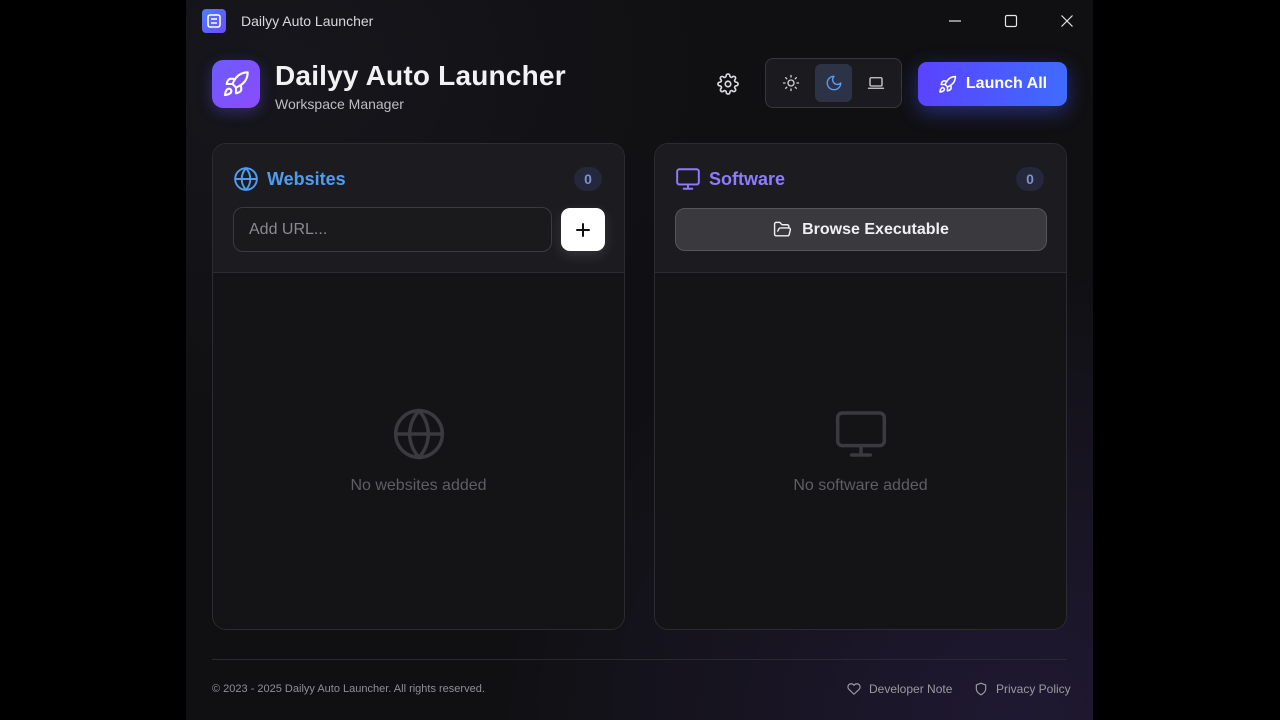 This screenshot has height=720, width=1280. I want to click on sun-icon, so click(791, 83).